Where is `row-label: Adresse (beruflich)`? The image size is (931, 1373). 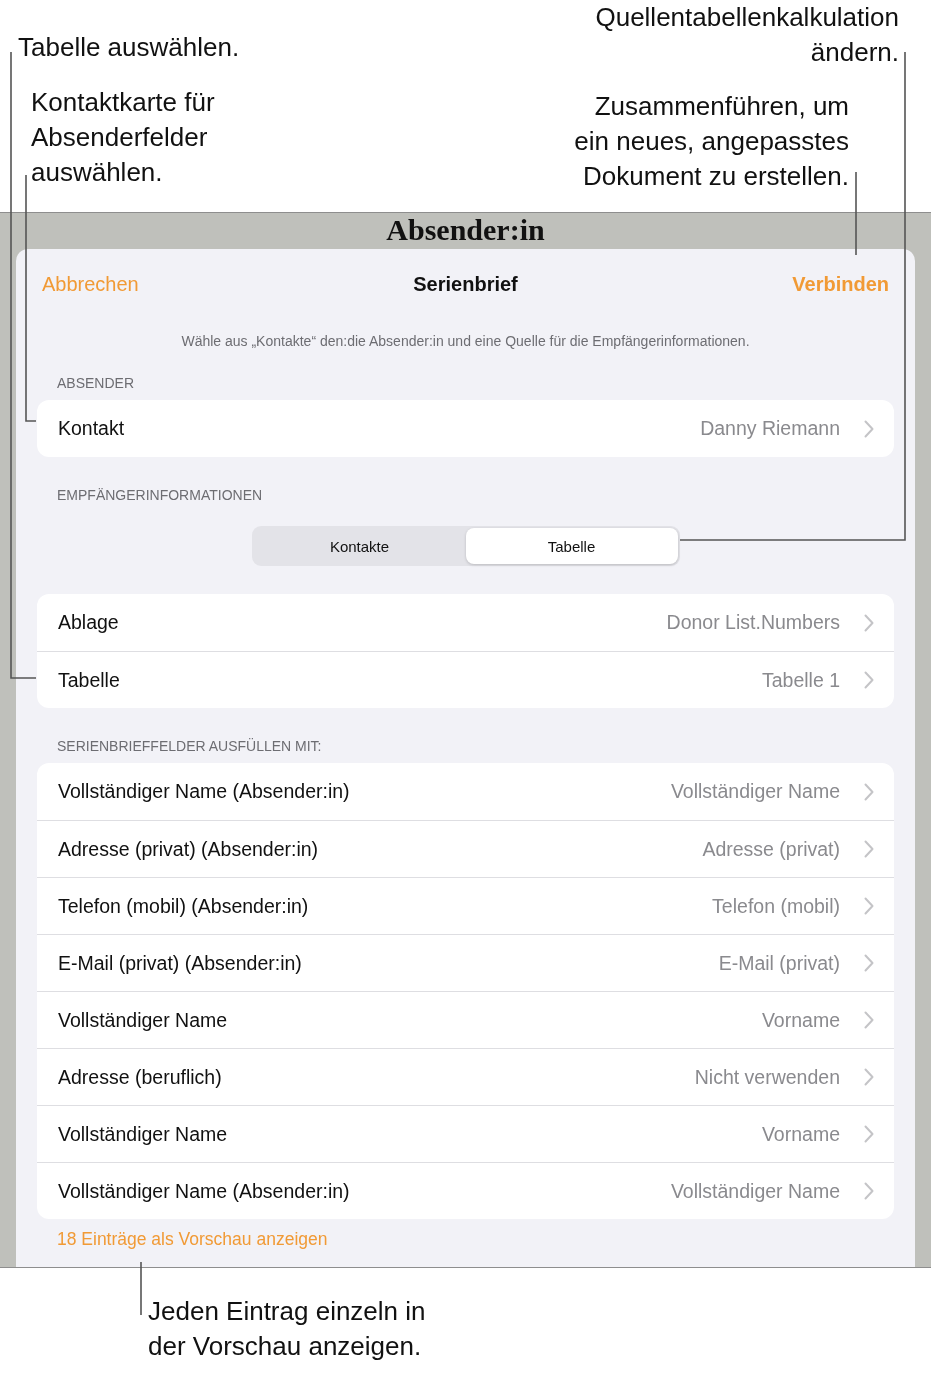 row-label: Adresse (beruflich) is located at coordinates (140, 1077).